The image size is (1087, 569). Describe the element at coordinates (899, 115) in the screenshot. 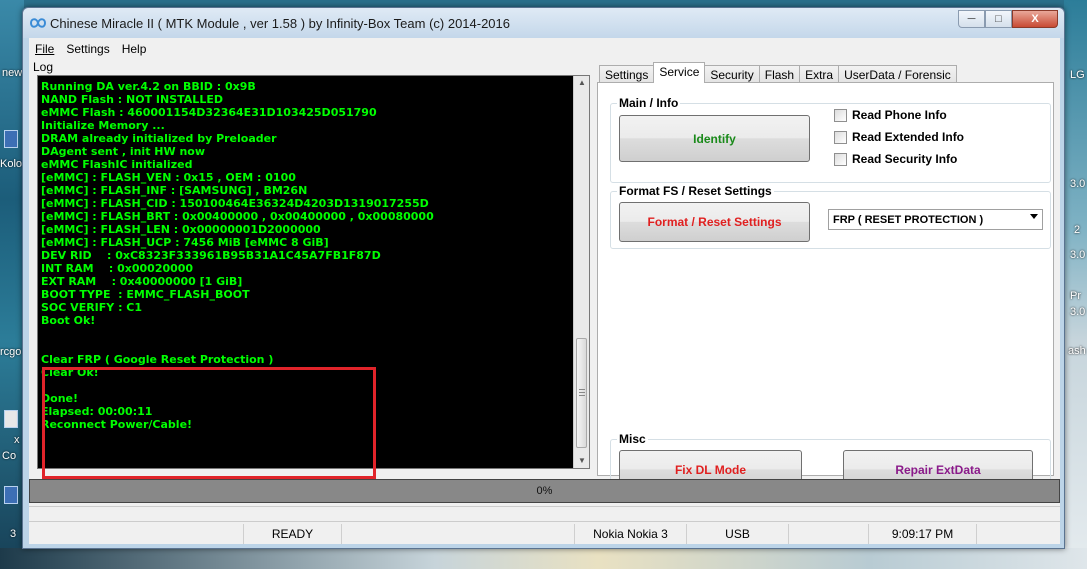

I see `checkbox-label: Read Phone Info` at that location.